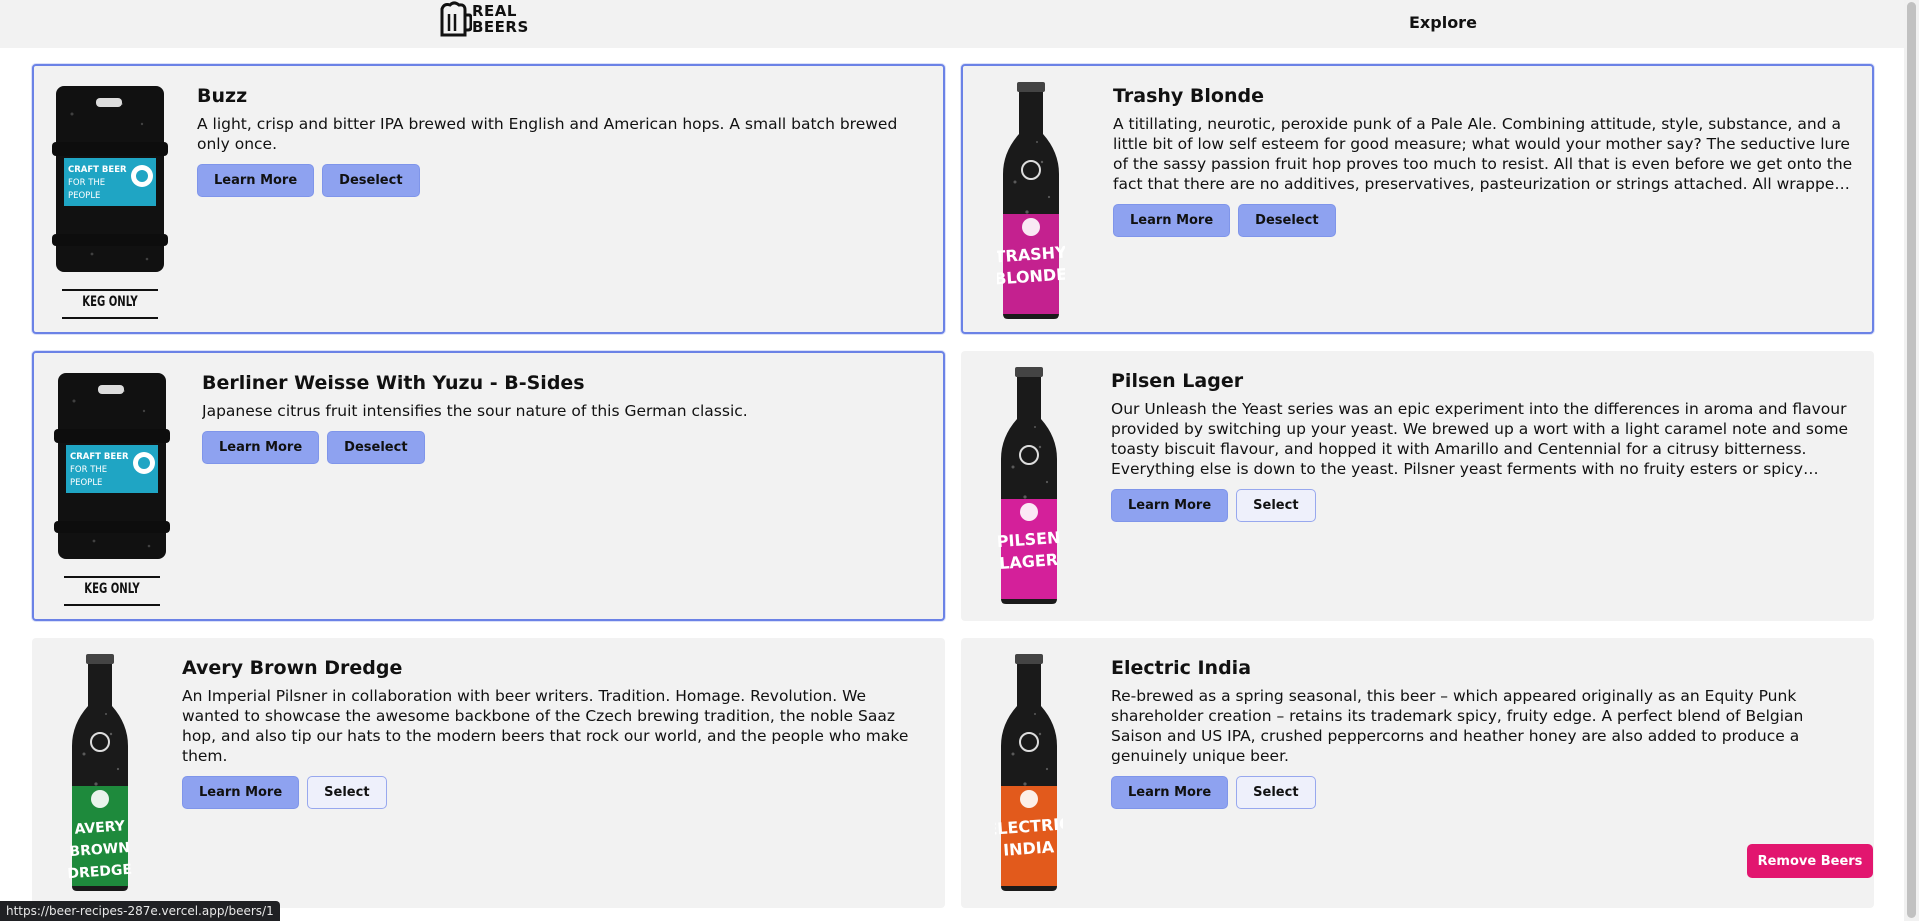  Describe the element at coordinates (1177, 381) in the screenshot. I see `beer-name: Pilsen Lager` at that location.